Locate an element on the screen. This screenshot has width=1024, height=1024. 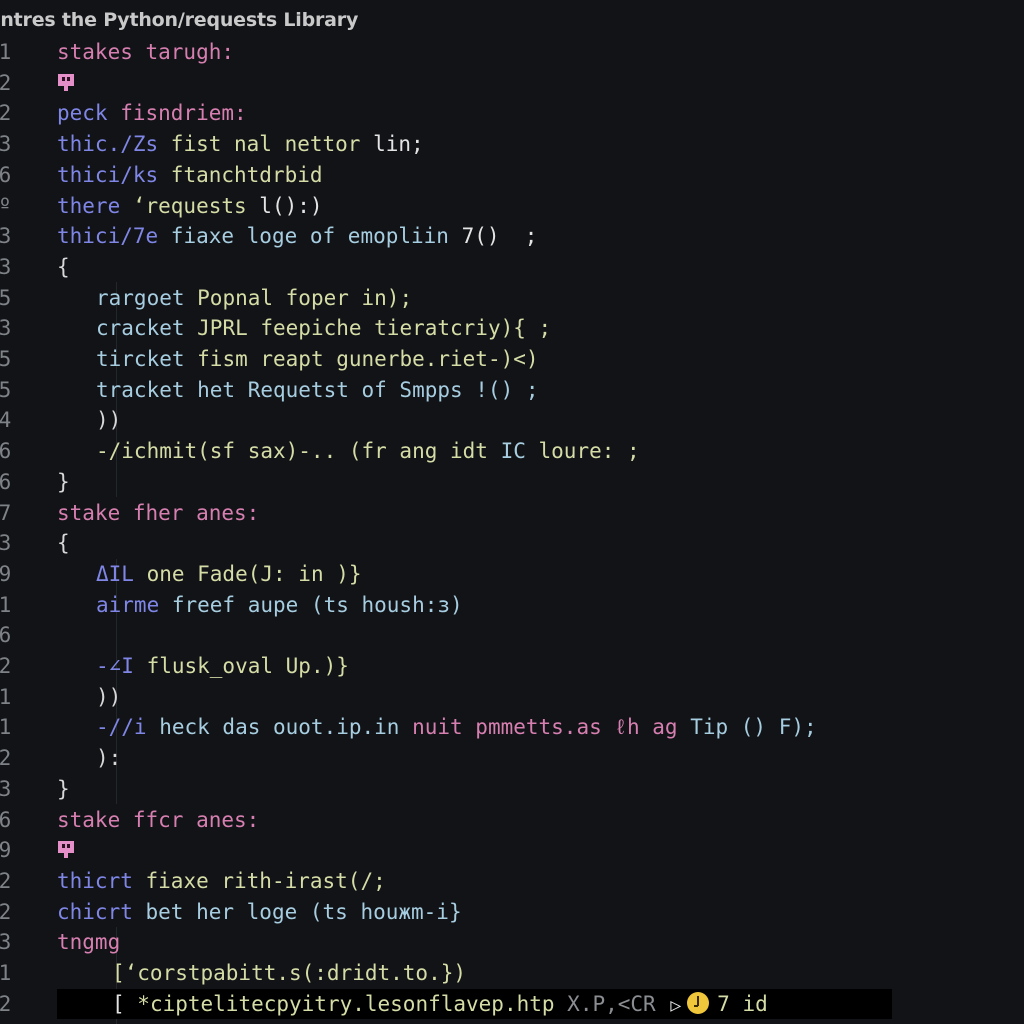
clock-icon is located at coordinates (698, 1002).